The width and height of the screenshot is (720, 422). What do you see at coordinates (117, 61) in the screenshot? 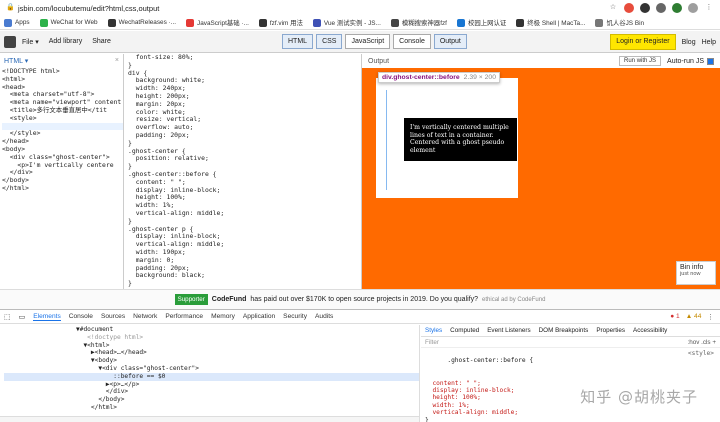
I see `close-icon: ×` at bounding box center [117, 61].